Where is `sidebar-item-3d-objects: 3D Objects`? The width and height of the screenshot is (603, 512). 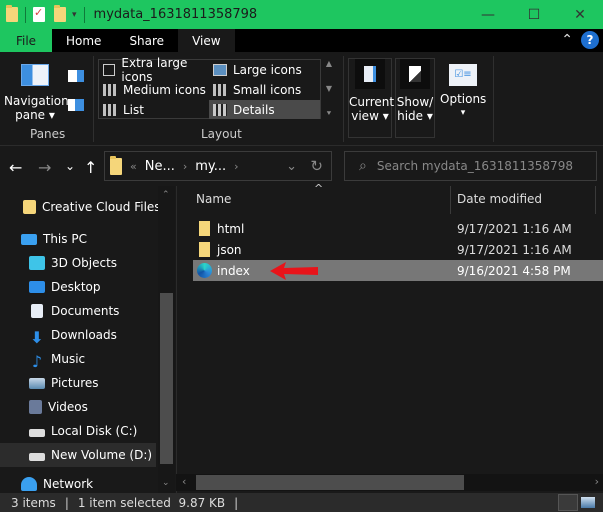 sidebar-item-3d-objects: 3D Objects is located at coordinates (73, 263).